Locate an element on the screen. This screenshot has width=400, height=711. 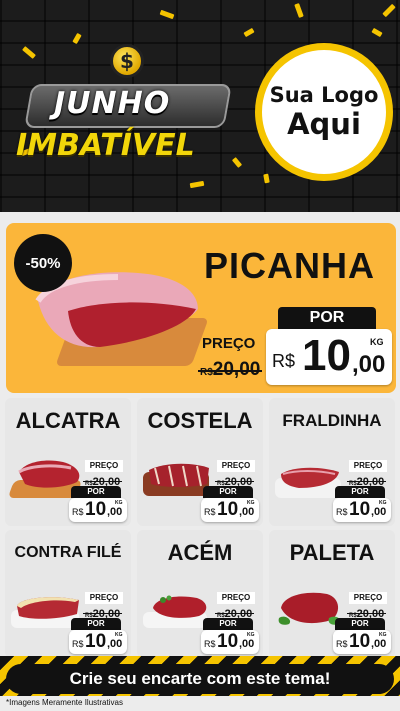
product-card-costela: COSTELA PREÇO R$20,00 POR R$ 10 ,00 KG is located at coordinates (200, 462).